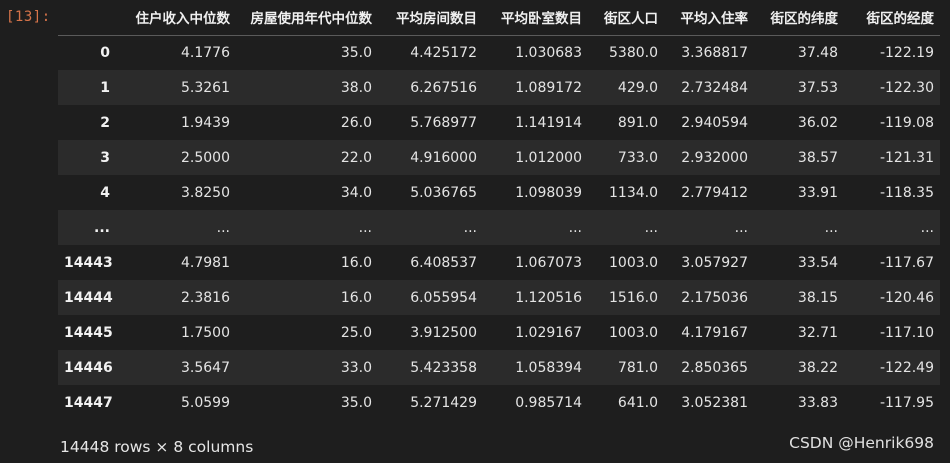 The width and height of the screenshot is (950, 463). What do you see at coordinates (906, 192) in the screenshot?
I see `table-cell: -118.35` at bounding box center [906, 192].